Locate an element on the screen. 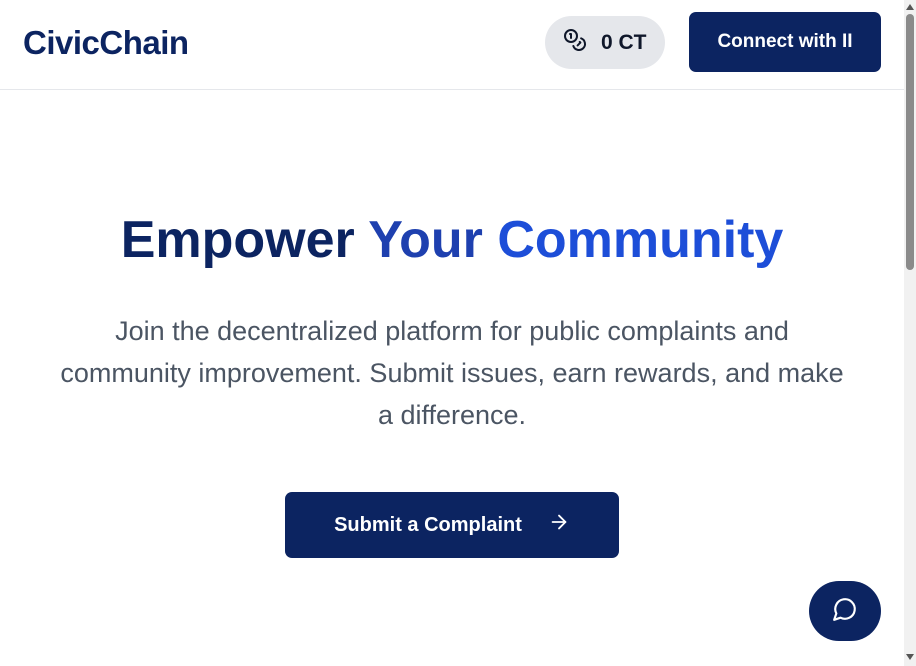  brand-logo: CivicChain is located at coordinates (106, 43).